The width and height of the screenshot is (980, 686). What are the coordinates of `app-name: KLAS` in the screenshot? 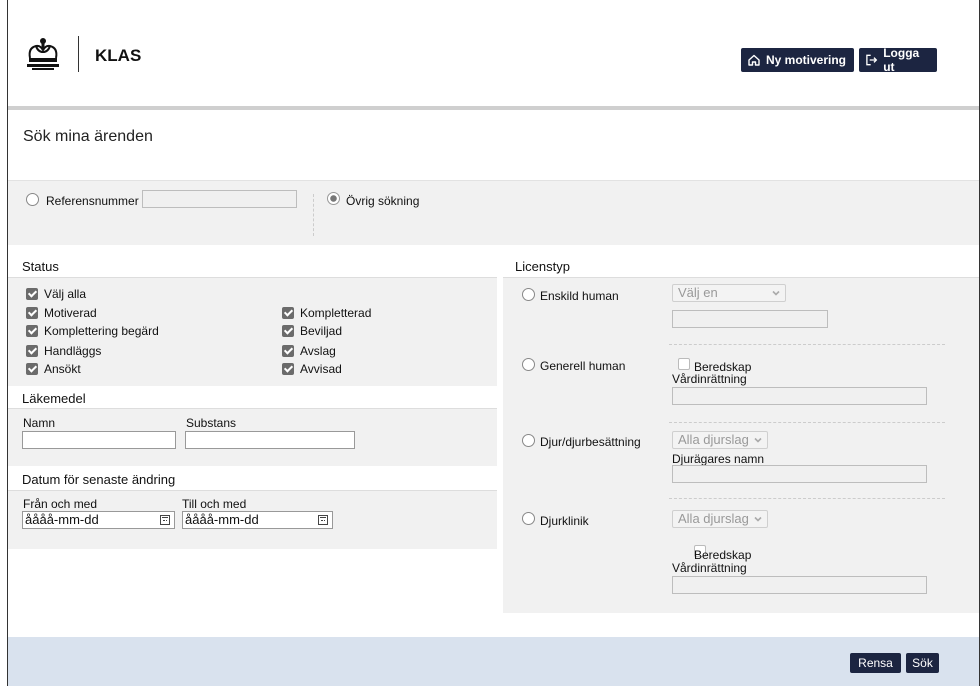 It's located at (118, 55).